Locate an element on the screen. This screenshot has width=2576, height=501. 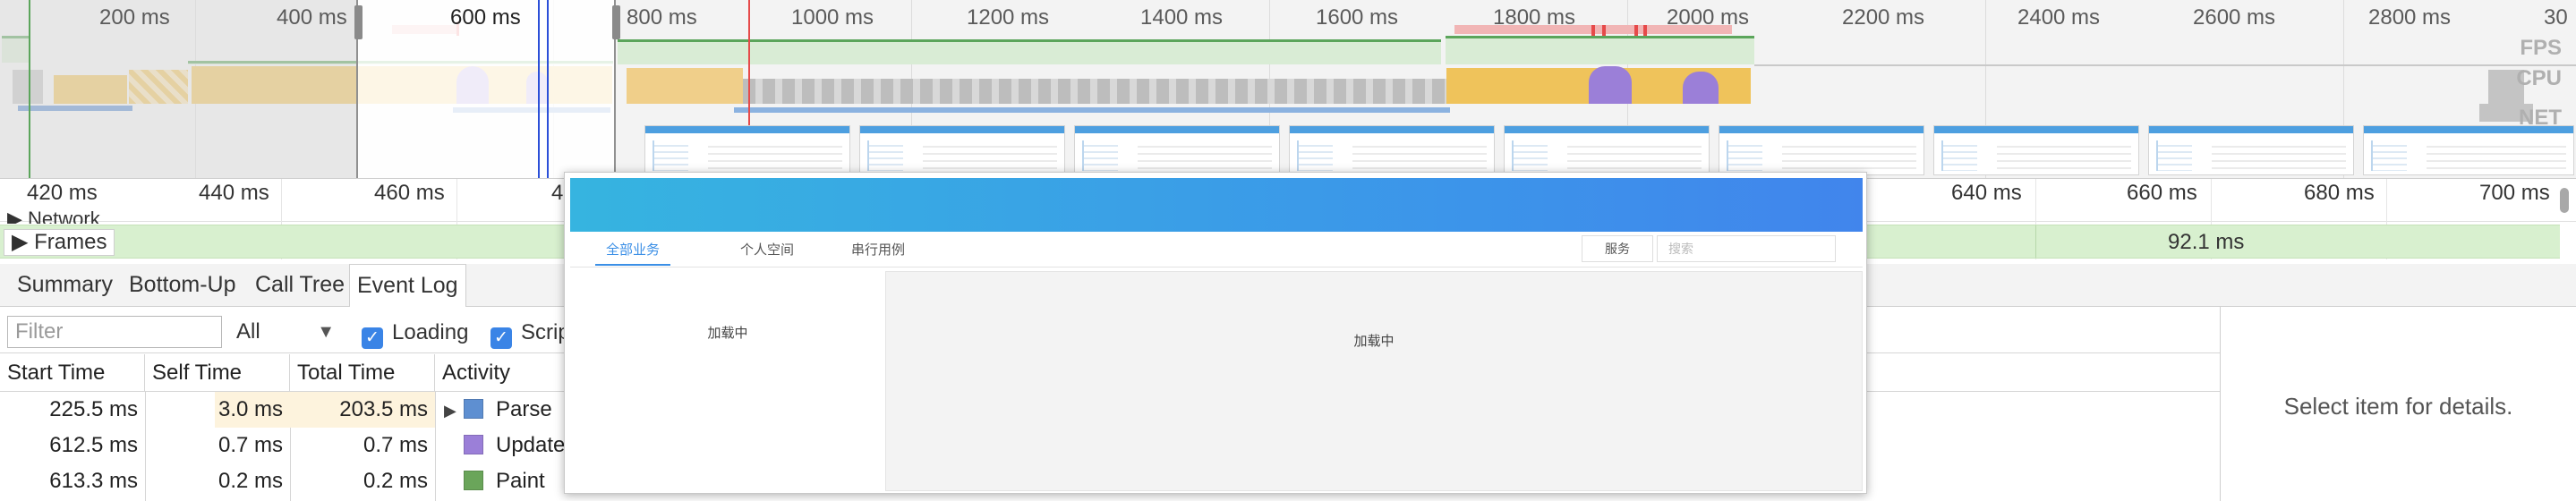
loading-checkbox: ✓ Loading is located at coordinates (415, 334).